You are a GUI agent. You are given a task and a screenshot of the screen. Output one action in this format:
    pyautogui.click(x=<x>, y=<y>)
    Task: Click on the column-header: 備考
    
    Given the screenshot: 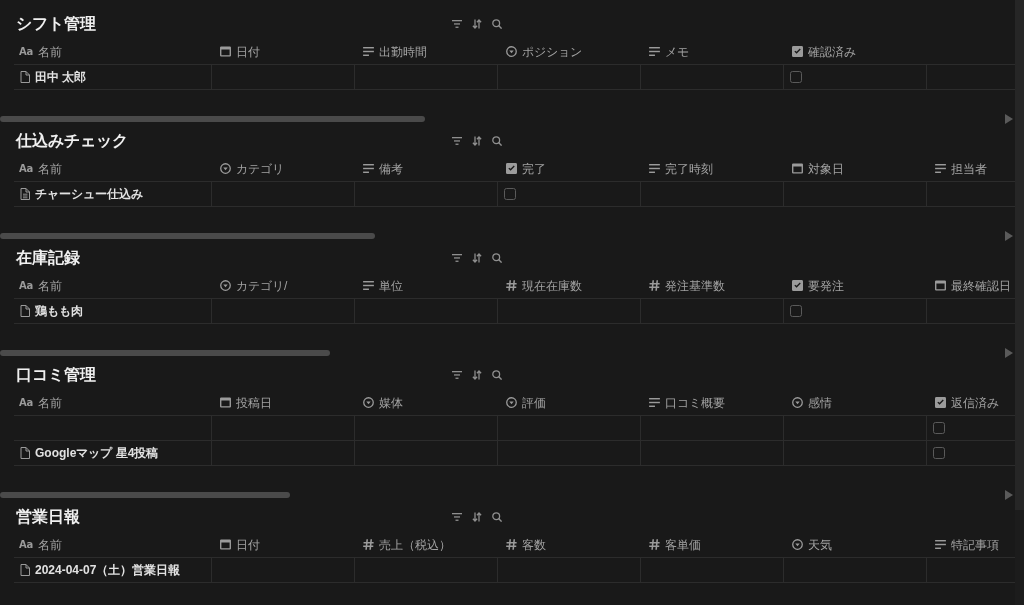 What is the action you would take?
    pyautogui.click(x=426, y=168)
    